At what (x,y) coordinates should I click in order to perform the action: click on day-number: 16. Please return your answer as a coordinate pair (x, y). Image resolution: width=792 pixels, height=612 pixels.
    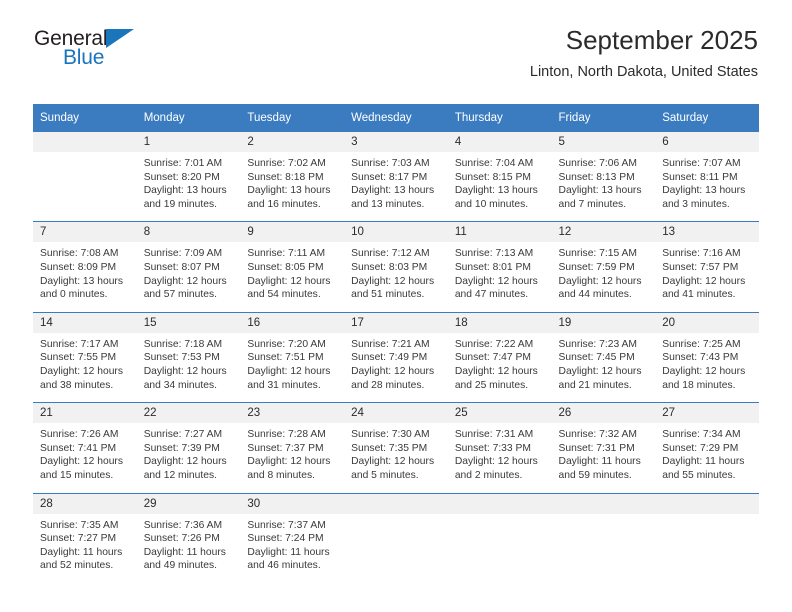
    Looking at the image, I should click on (292, 322).